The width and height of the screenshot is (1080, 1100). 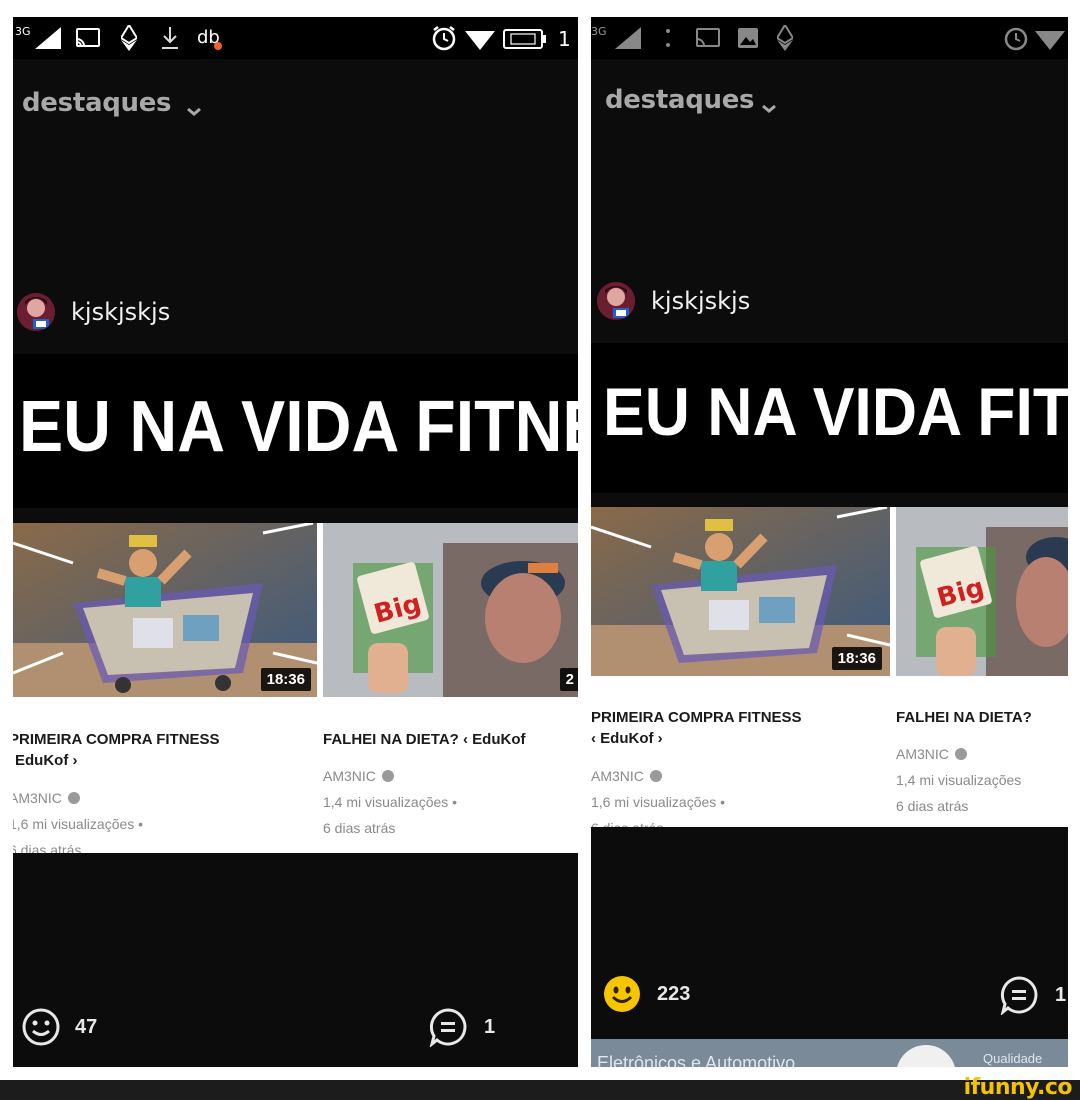 What do you see at coordinates (622, 994) in the screenshot?
I see `smile-filled-icon` at bounding box center [622, 994].